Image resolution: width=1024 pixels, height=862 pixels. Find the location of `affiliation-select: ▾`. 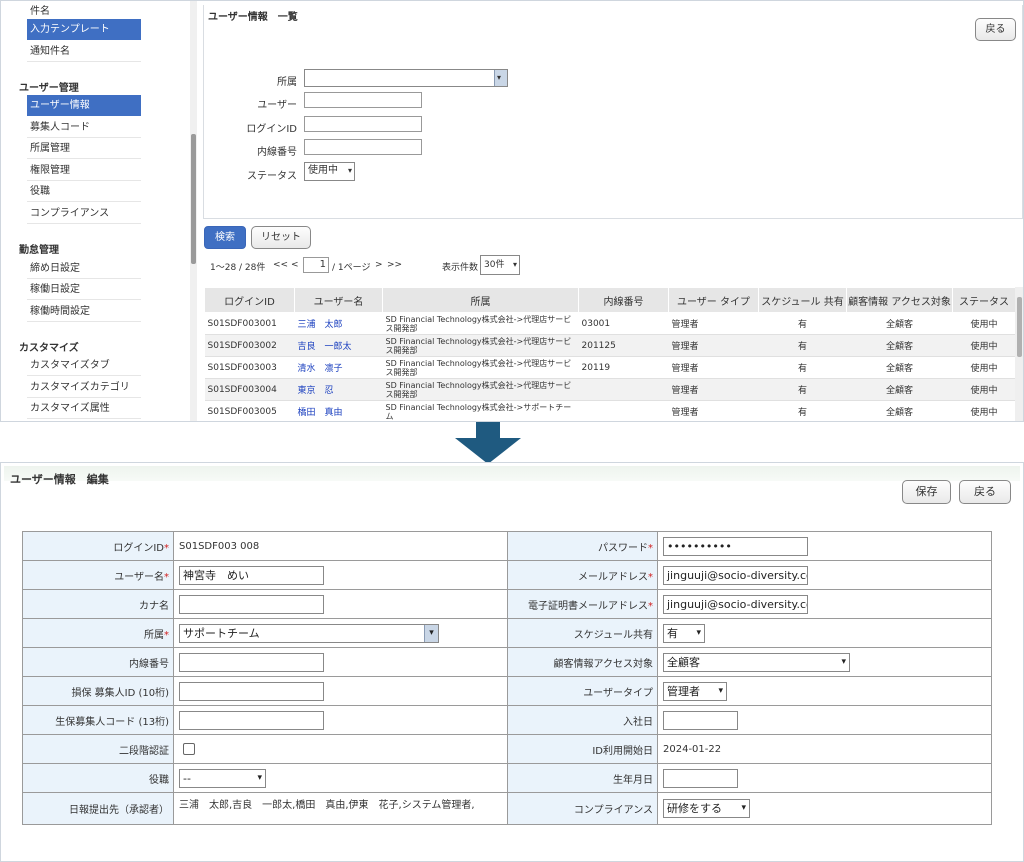

affiliation-select: ▾ is located at coordinates (406, 78).